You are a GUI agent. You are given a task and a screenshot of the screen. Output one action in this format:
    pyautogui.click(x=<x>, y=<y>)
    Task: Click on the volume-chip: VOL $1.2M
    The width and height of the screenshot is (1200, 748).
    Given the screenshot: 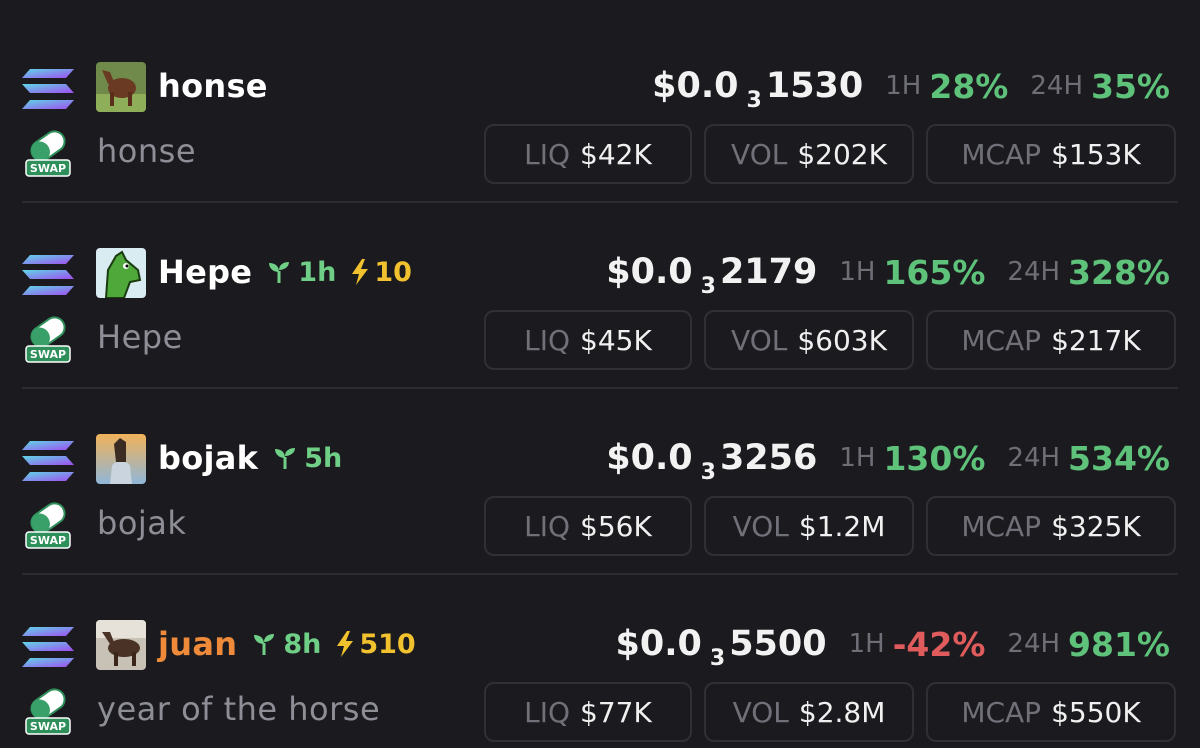 What is the action you would take?
    pyautogui.click(x=809, y=526)
    